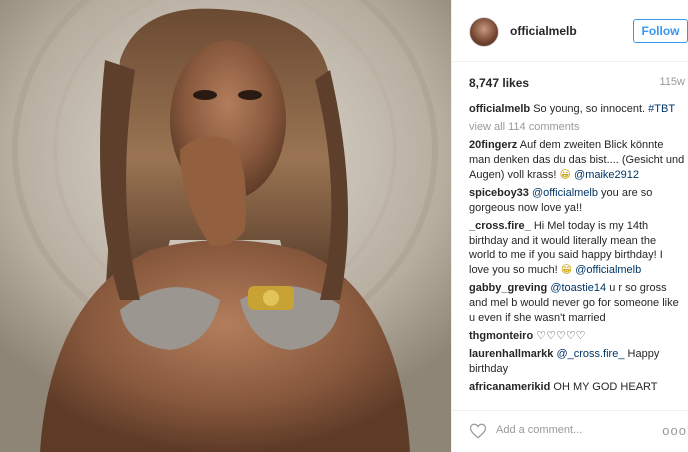 Image resolution: width=688 pixels, height=452 pixels. I want to click on comment-mention: @_cross.fire_, so click(590, 354).